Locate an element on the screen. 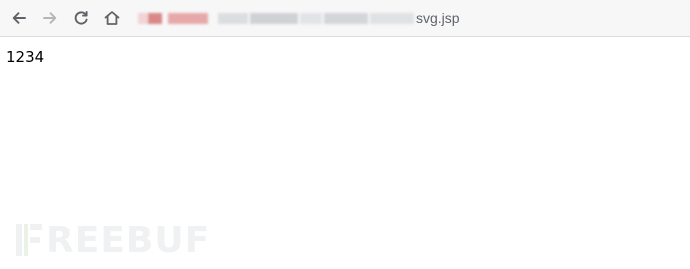 This screenshot has height=269, width=690. home-button is located at coordinates (112, 18).